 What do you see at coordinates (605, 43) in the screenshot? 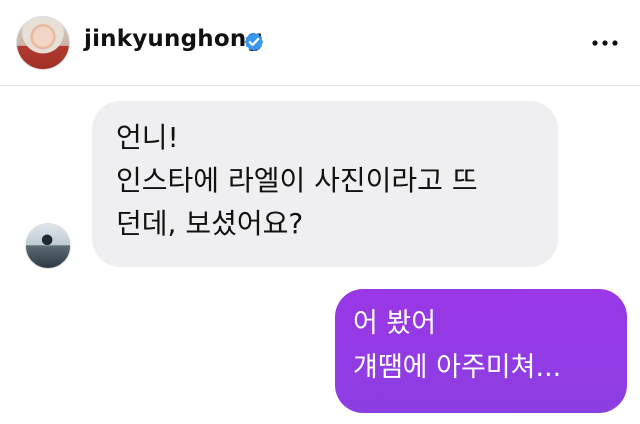
I see `more-options-icon` at bounding box center [605, 43].